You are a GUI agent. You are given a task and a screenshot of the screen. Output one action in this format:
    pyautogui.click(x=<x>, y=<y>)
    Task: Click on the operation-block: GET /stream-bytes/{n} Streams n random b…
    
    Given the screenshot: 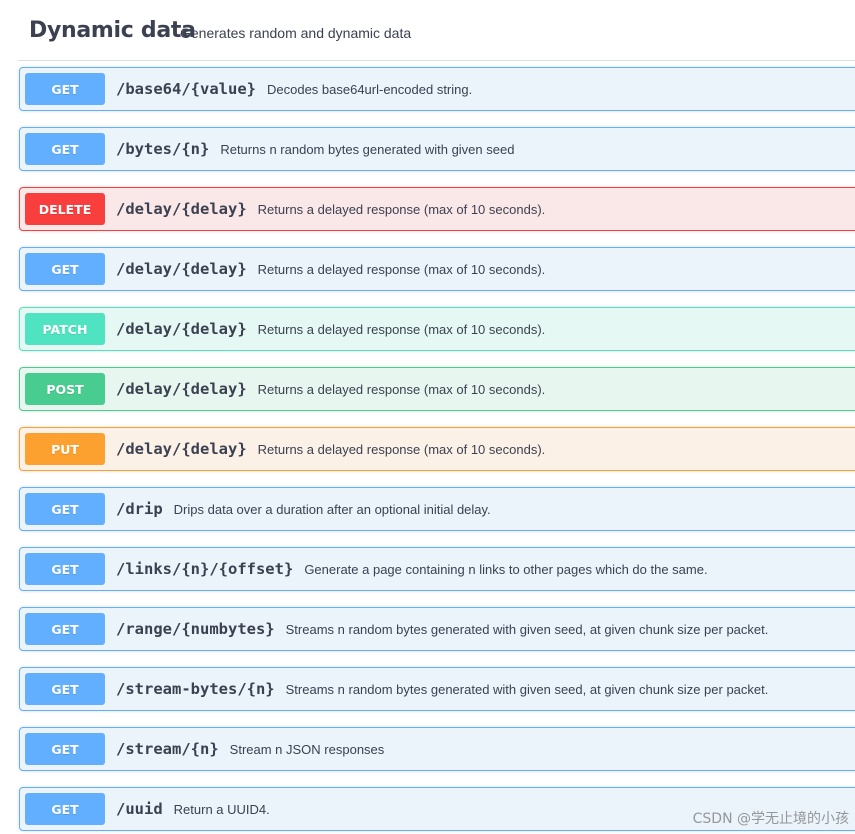 What is the action you would take?
    pyautogui.click(x=437, y=689)
    